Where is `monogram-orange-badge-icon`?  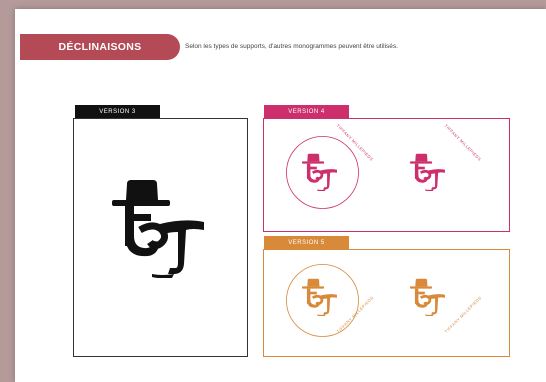
monogram-orange-badge-icon is located at coordinates (321, 297).